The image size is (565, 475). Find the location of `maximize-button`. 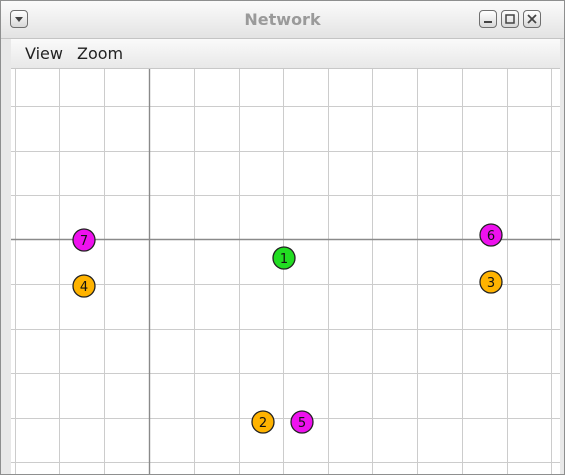

maximize-button is located at coordinates (510, 19).